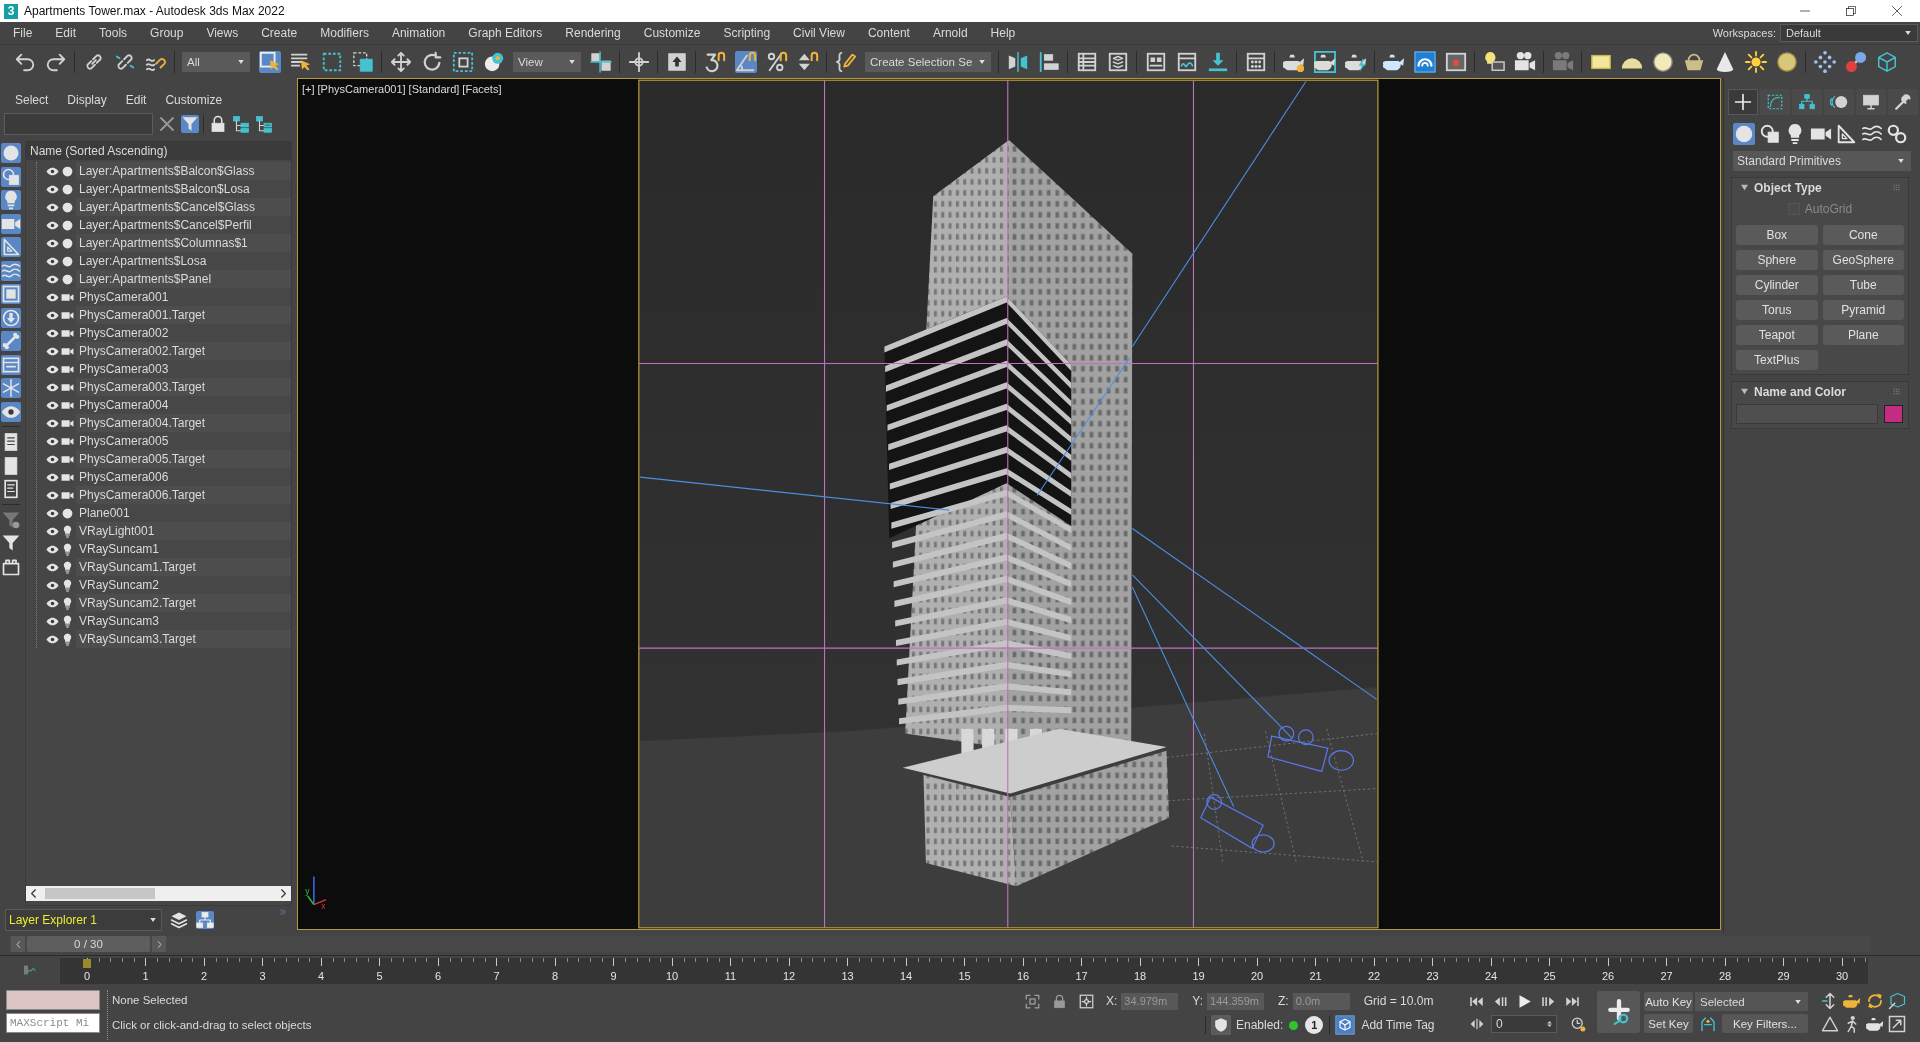  Describe the element at coordinates (1668, 1023) in the screenshot. I see `set-key-button: Set Key` at that location.